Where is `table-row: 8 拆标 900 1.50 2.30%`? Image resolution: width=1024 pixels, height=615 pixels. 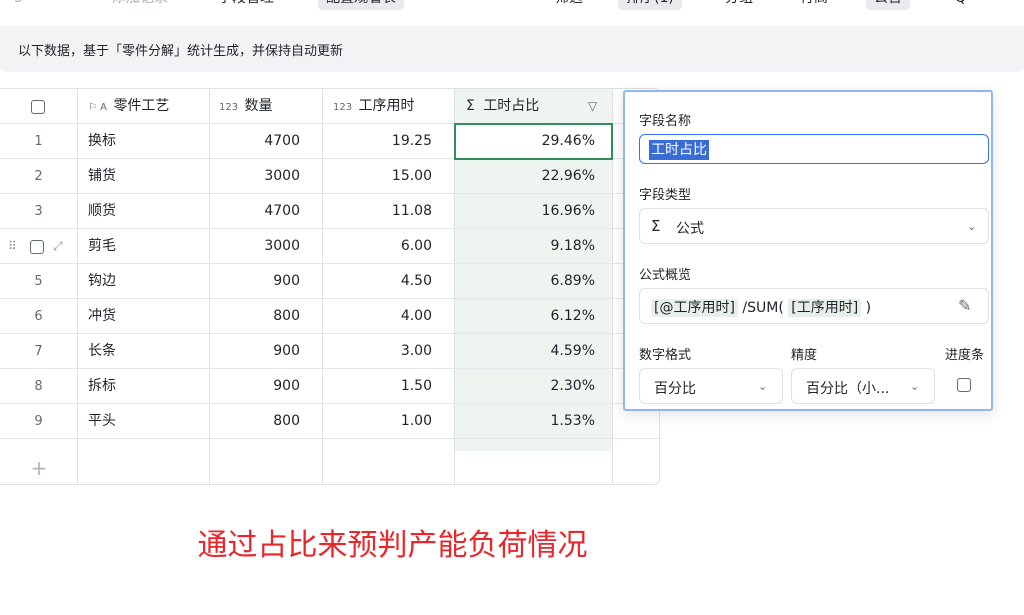 table-row: 8 拆标 900 1.50 2.30% is located at coordinates (329, 386).